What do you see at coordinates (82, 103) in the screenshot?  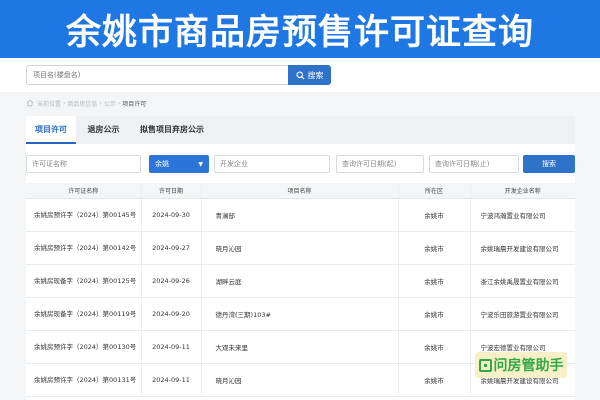 I see `breadcrumb-item-housing-info: 商品房信息` at bounding box center [82, 103].